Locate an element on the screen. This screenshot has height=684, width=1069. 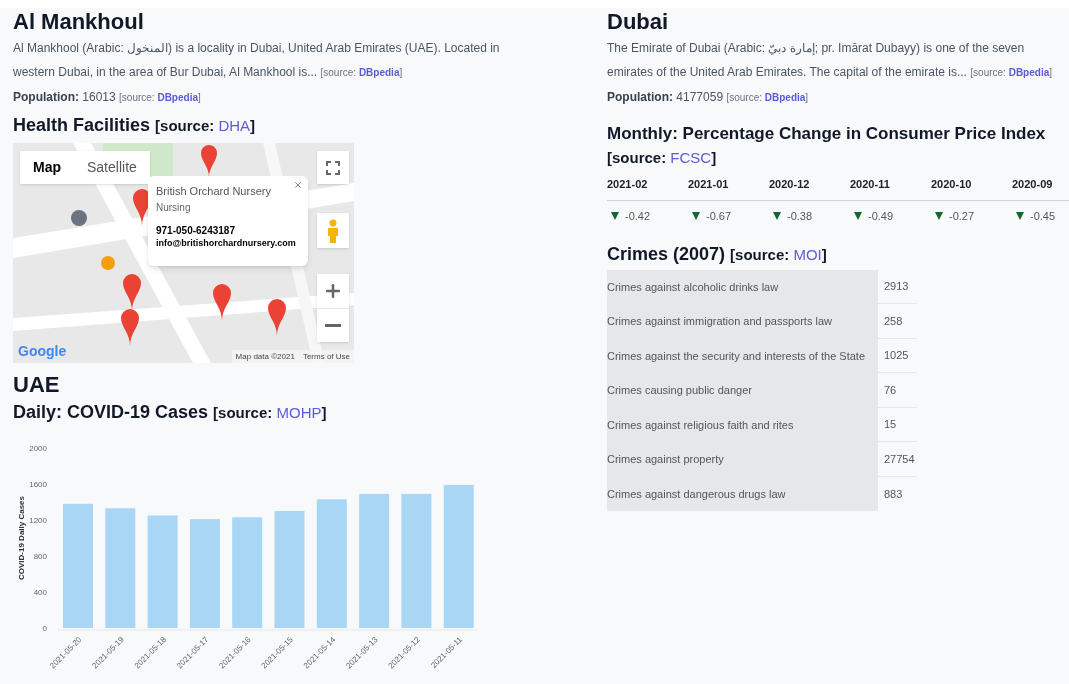
change-value: -0.67 is located at coordinates (719, 216).